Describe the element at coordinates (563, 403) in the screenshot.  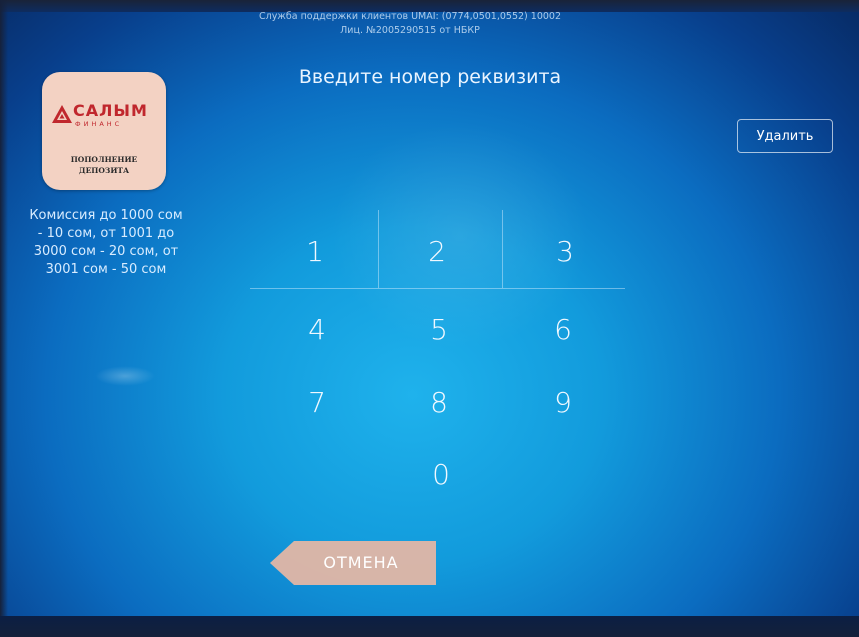
I see `key-9: 9` at that location.